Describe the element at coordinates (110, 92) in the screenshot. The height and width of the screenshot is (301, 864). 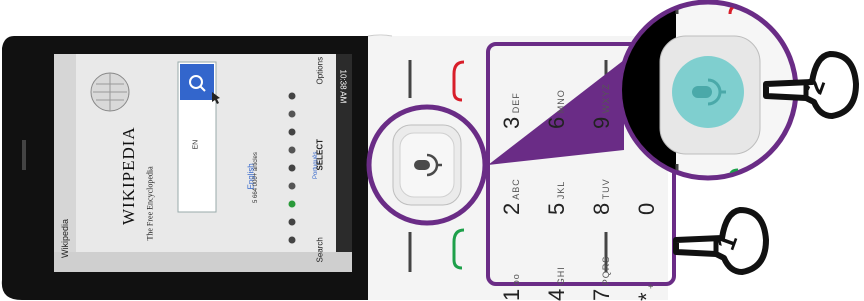
I see `wikipedia-globe-icon` at that location.